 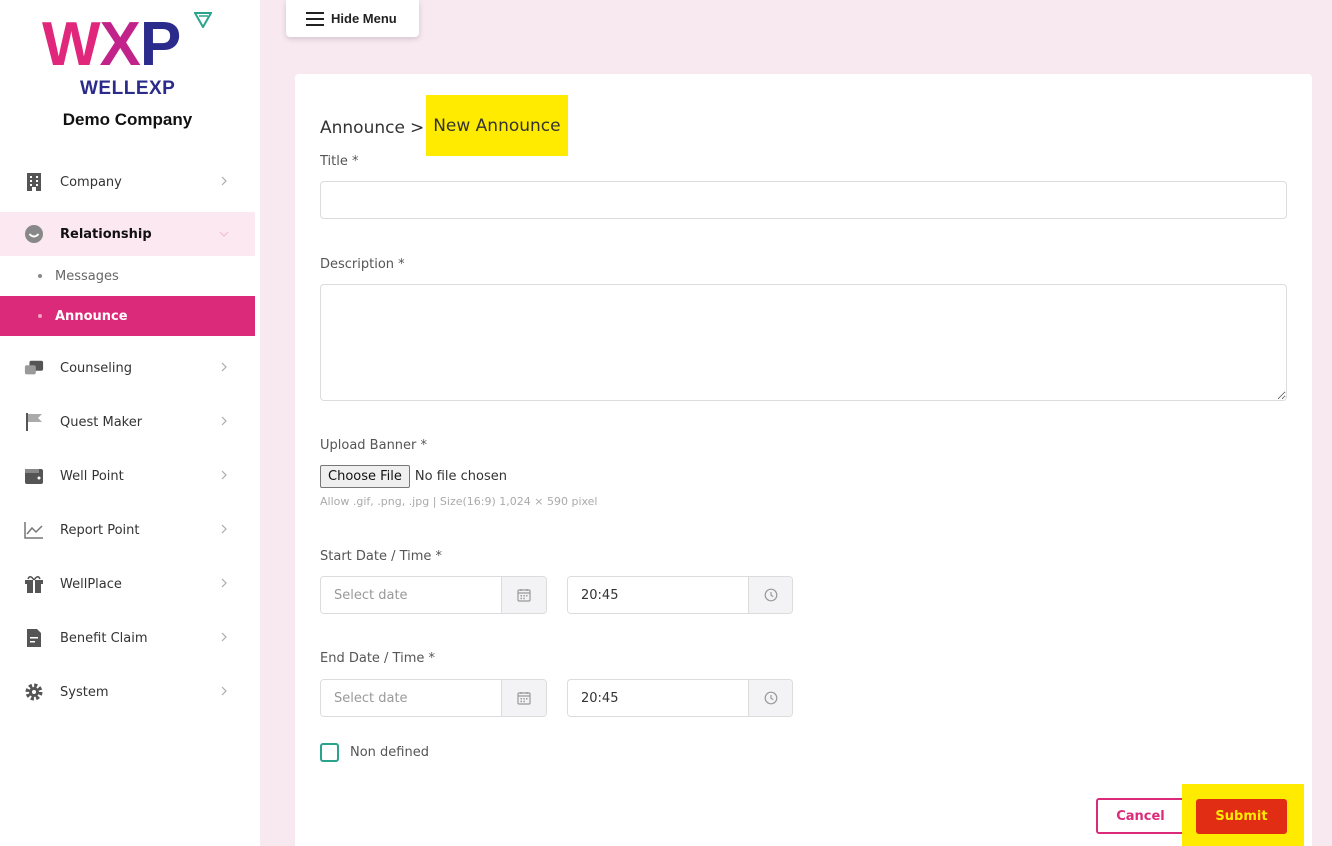 I want to click on building-icon, so click(x=34, y=182).